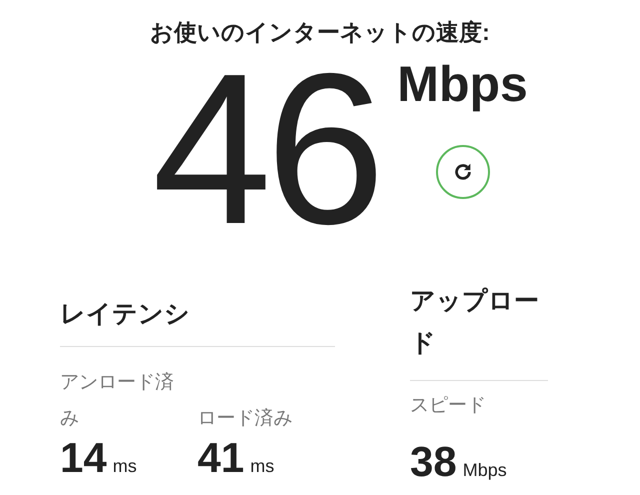 The width and height of the screenshot is (640, 495). What do you see at coordinates (221, 457) in the screenshot?
I see `metric-value: 41` at bounding box center [221, 457].